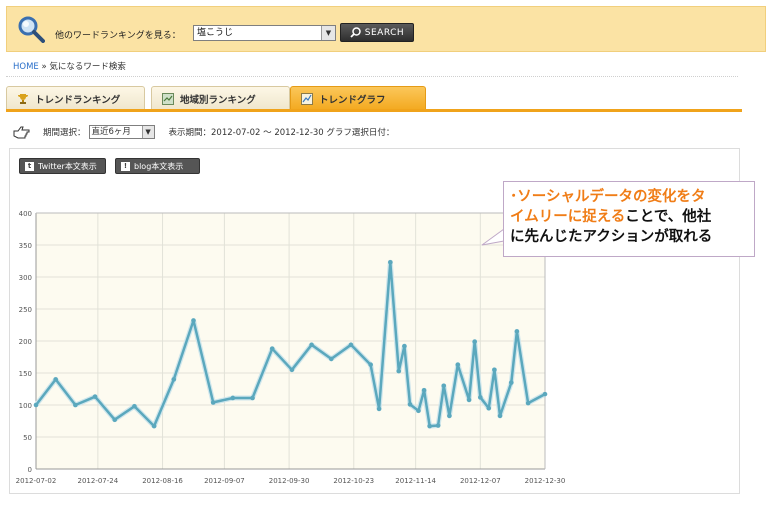 This screenshot has height=508, width=772. I want to click on y-tick-label: 0, so click(30, 470).